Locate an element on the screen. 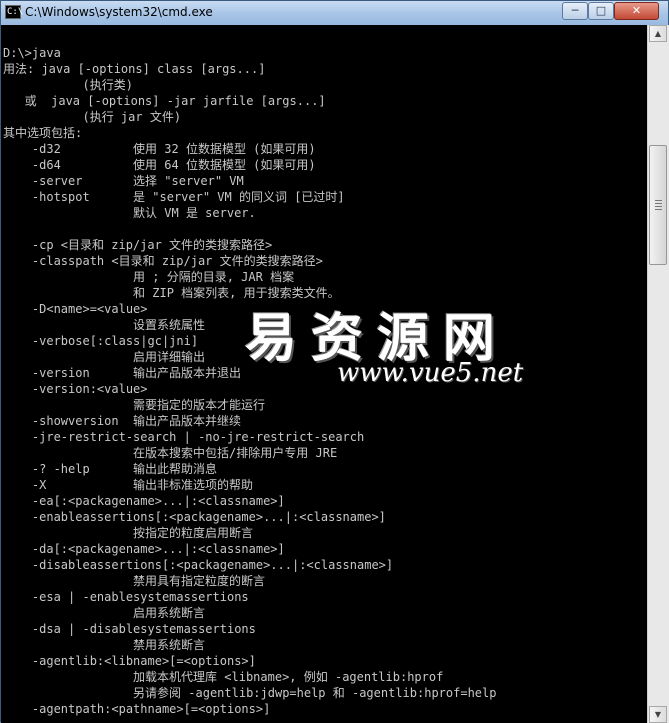 The width and height of the screenshot is (669, 723). console-line: 设置系统属性 is located at coordinates (104, 325).